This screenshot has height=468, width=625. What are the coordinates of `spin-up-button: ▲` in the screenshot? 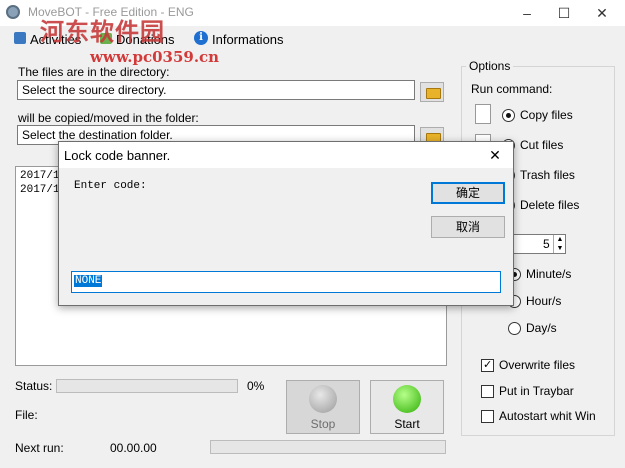 It's located at (559, 239).